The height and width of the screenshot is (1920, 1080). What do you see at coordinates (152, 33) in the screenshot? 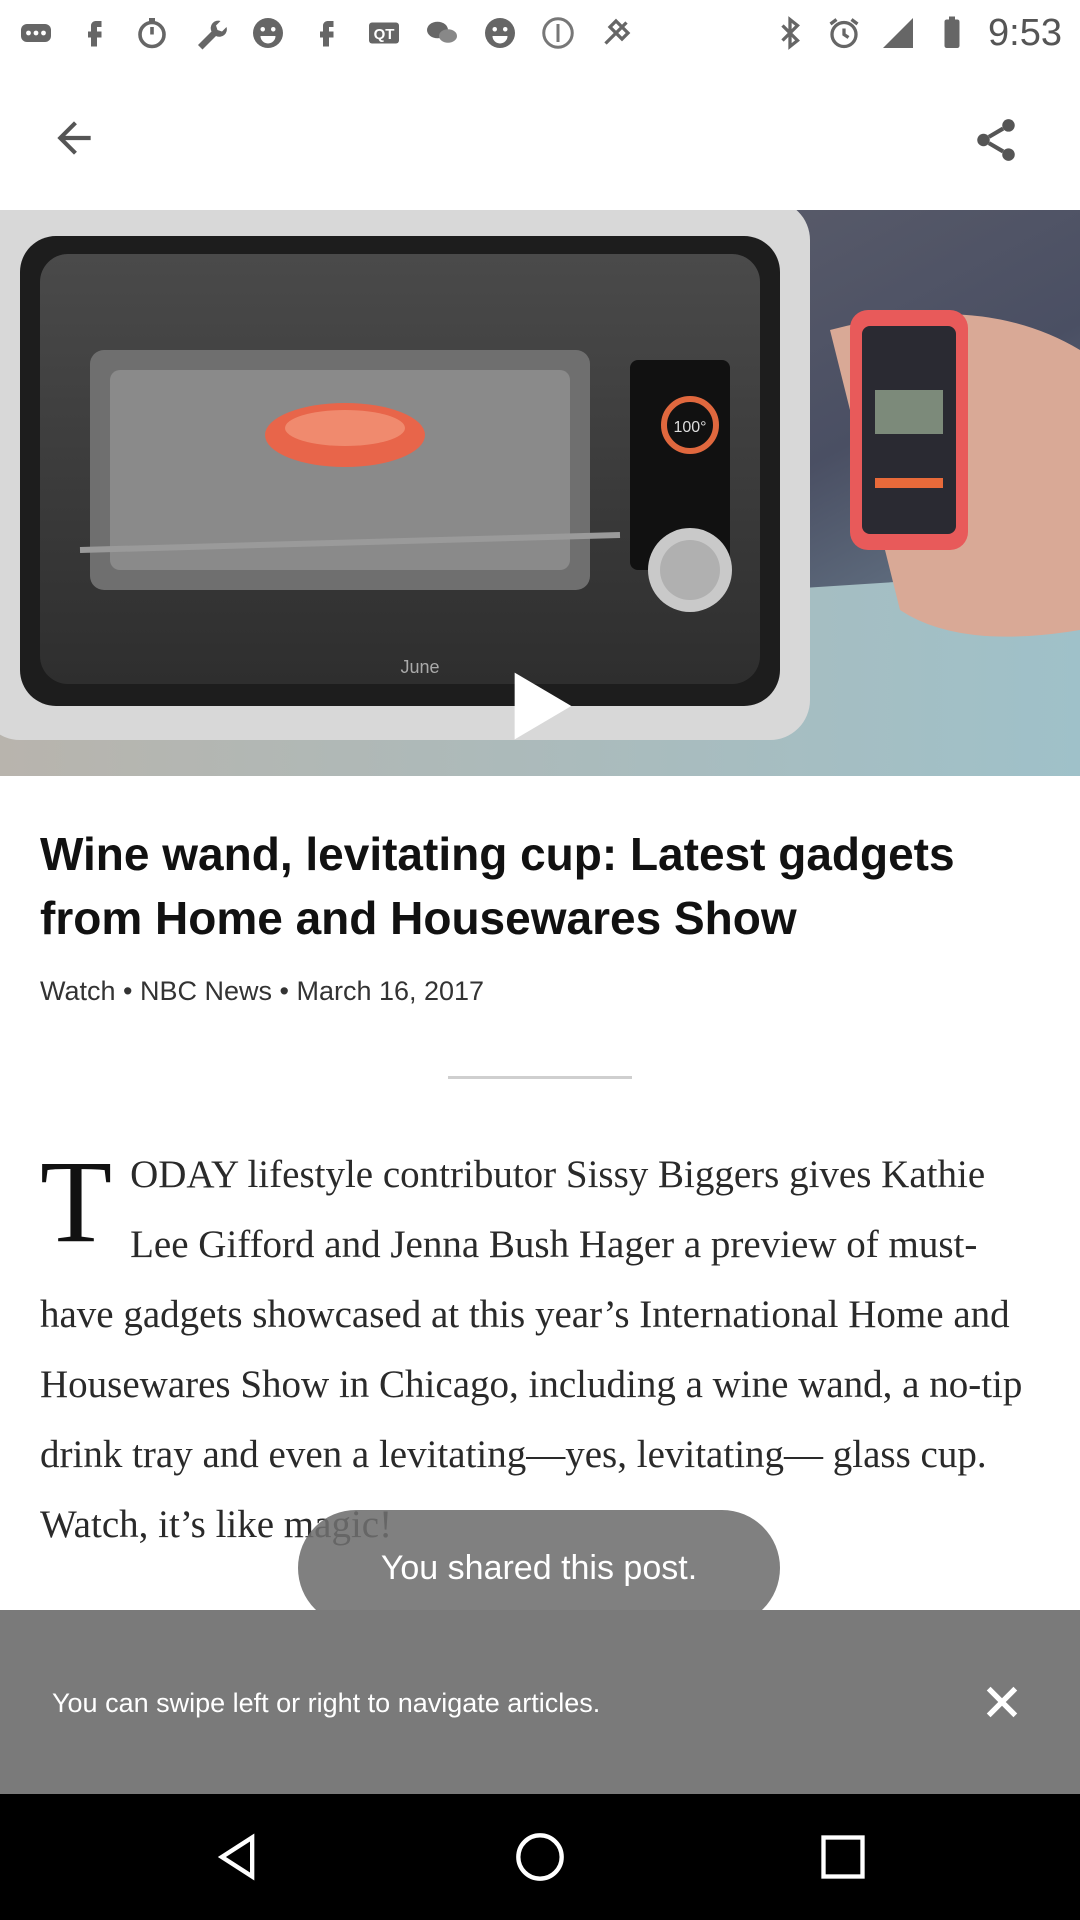
I see `stopwatch-icon` at bounding box center [152, 33].